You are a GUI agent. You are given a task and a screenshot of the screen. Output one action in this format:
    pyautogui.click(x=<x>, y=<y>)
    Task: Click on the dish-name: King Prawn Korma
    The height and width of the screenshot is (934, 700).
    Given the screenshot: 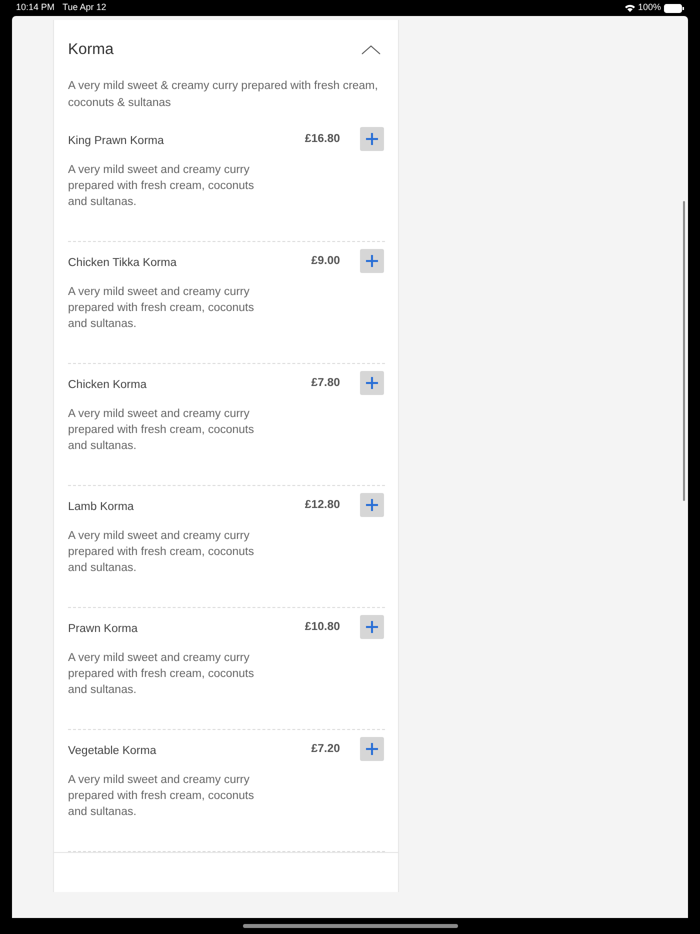 What is the action you would take?
    pyautogui.click(x=116, y=142)
    